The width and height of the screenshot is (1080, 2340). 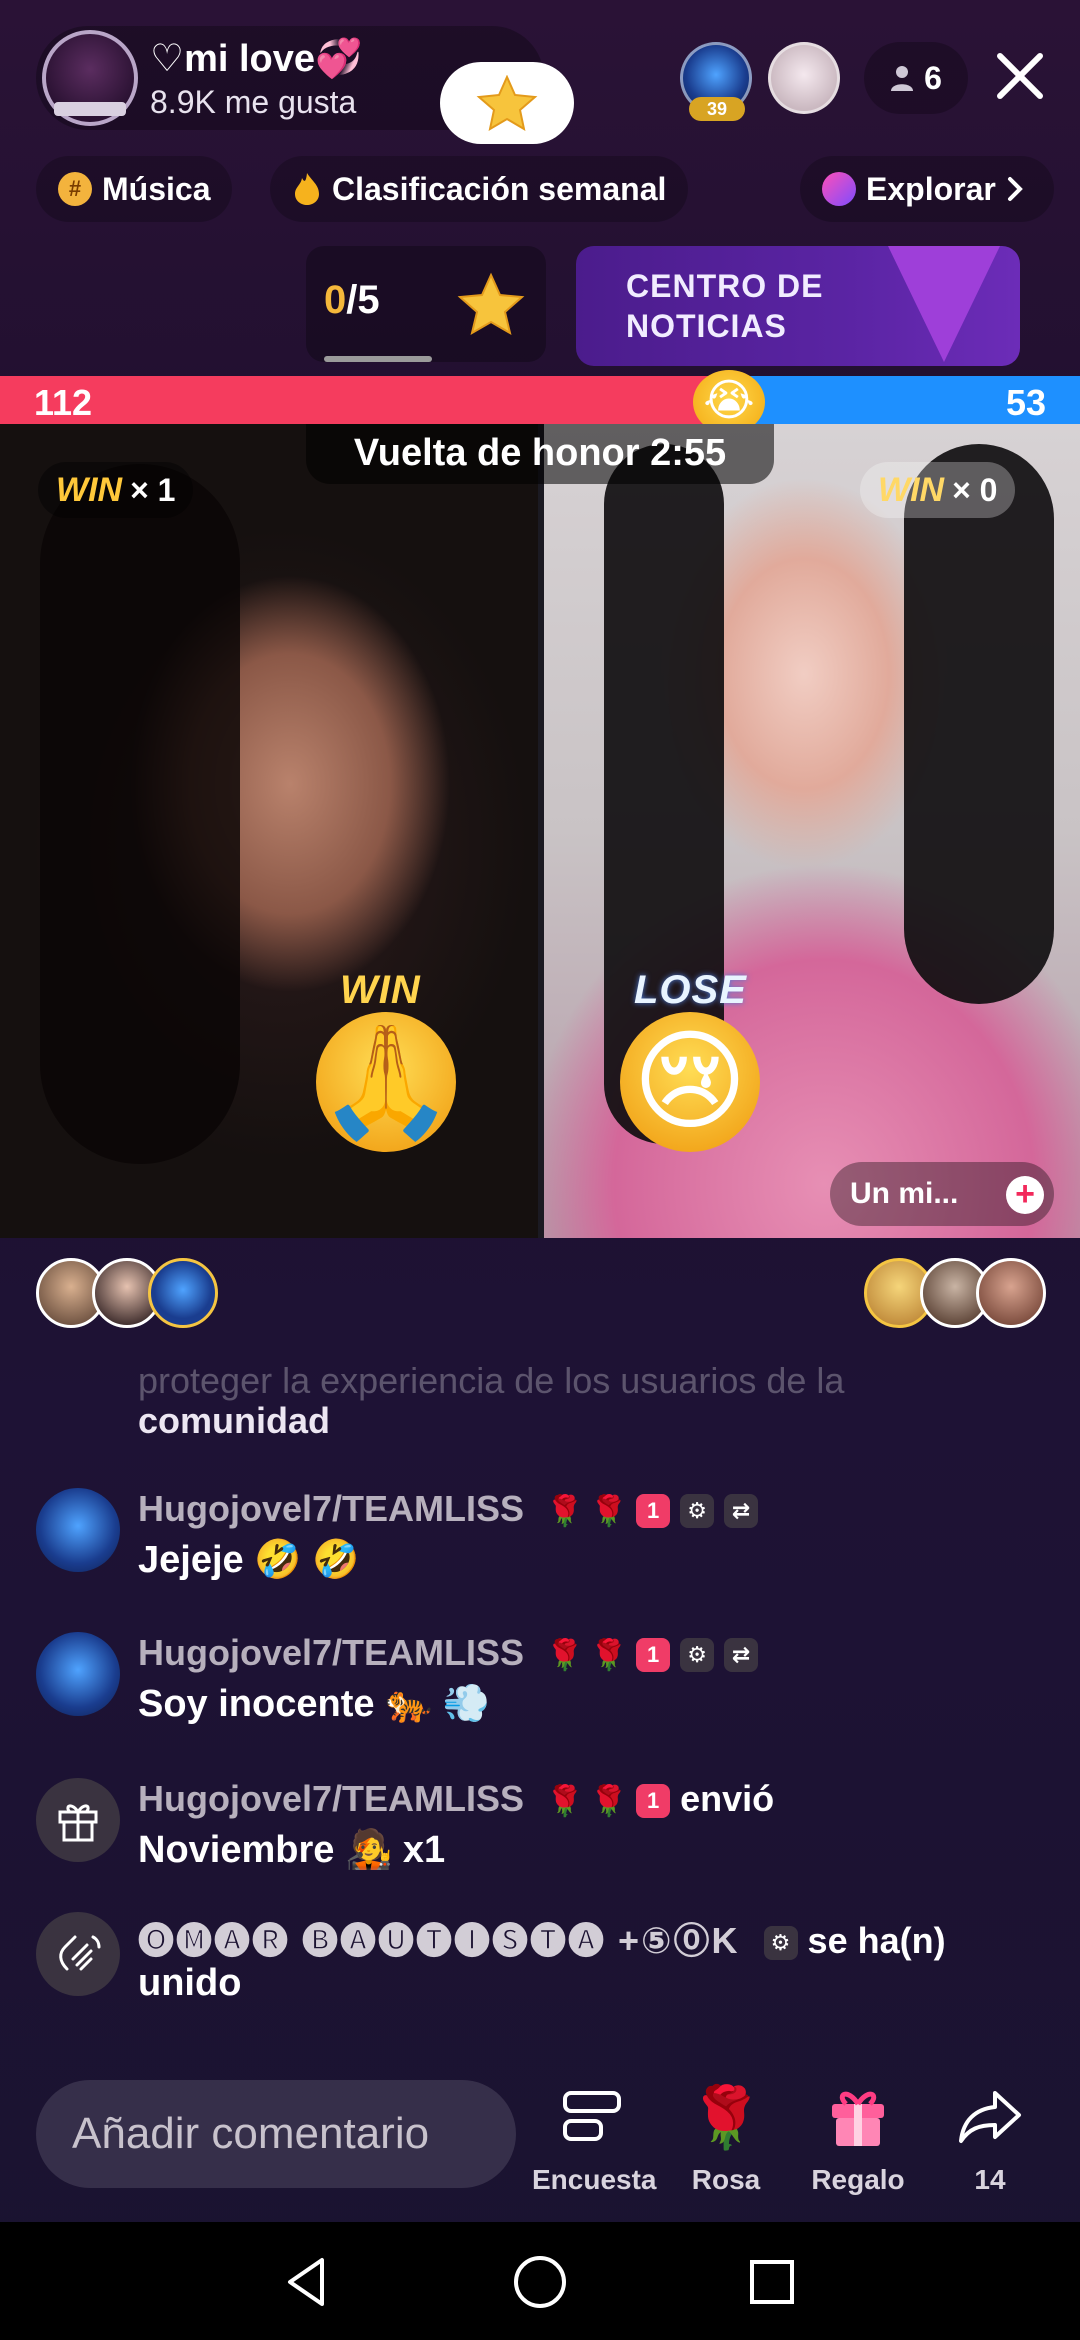 I want to click on gift-box-icon, so click(x=858, y=2118).